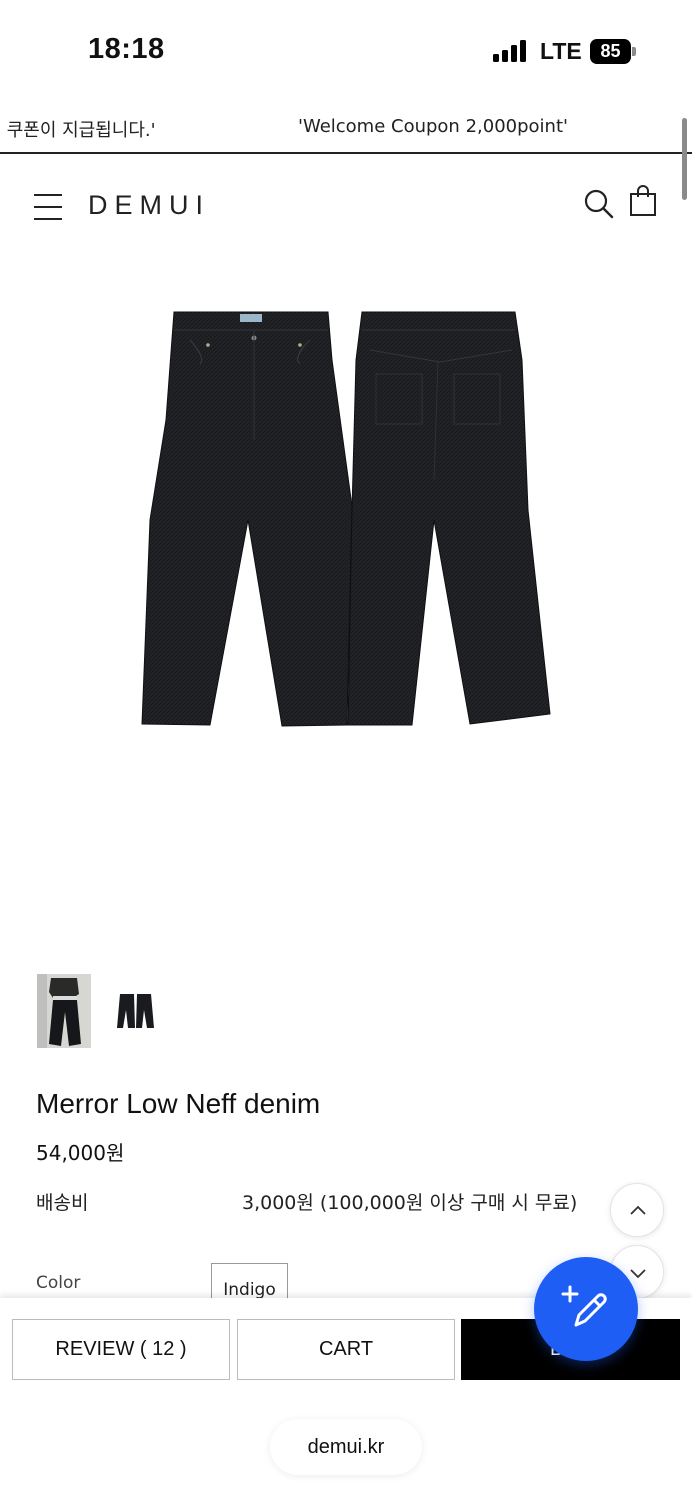 Image resolution: width=692 pixels, height=1500 pixels. What do you see at coordinates (78, 130) in the screenshot?
I see `banner-text: l 쿠폰이 지급됩니다.'` at bounding box center [78, 130].